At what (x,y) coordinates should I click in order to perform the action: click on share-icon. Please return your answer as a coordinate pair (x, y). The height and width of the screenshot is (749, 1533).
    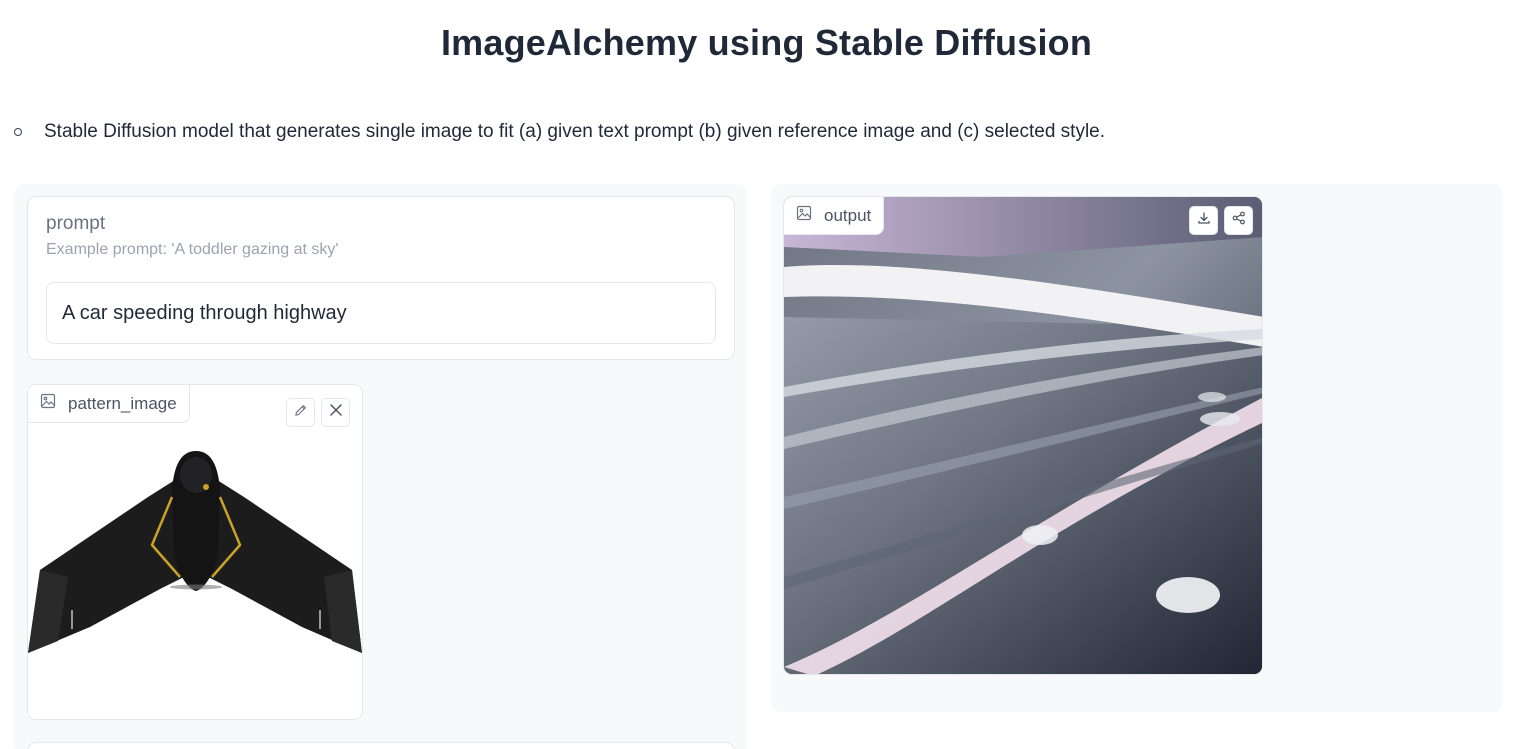
    Looking at the image, I should click on (1239, 220).